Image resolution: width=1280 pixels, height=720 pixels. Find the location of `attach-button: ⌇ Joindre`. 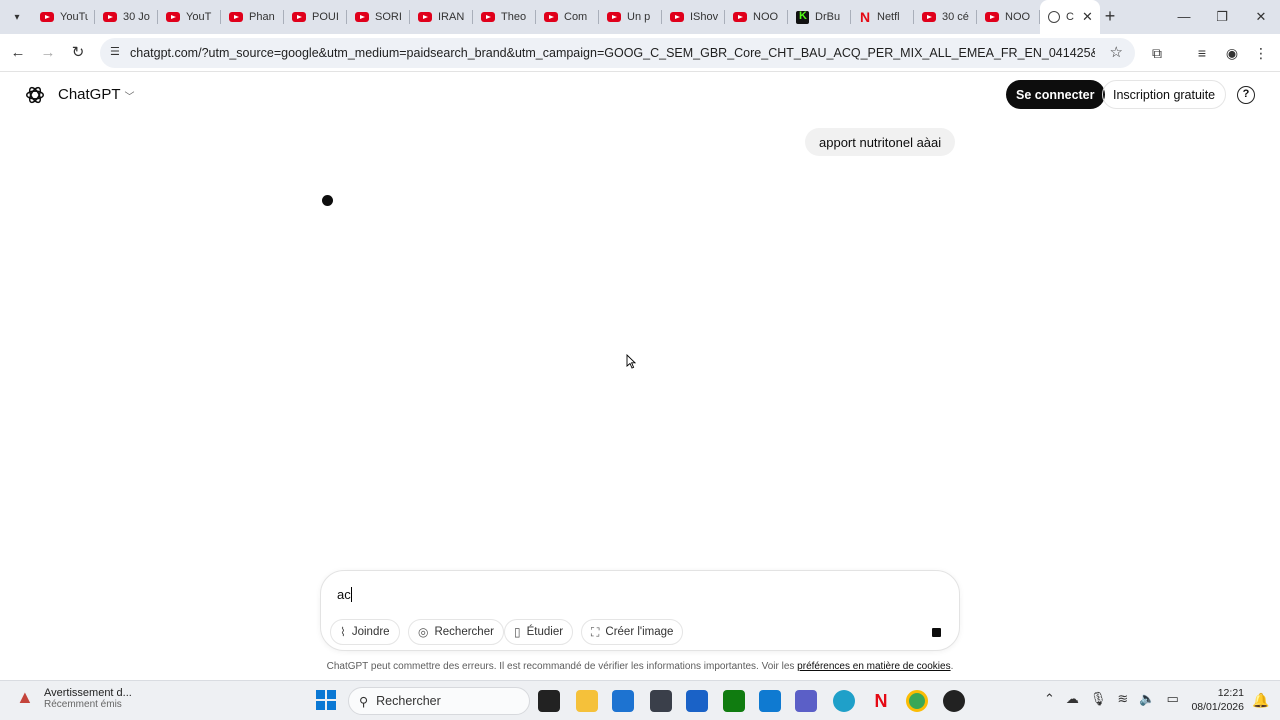

attach-button: ⌇ Joindre is located at coordinates (365, 632).